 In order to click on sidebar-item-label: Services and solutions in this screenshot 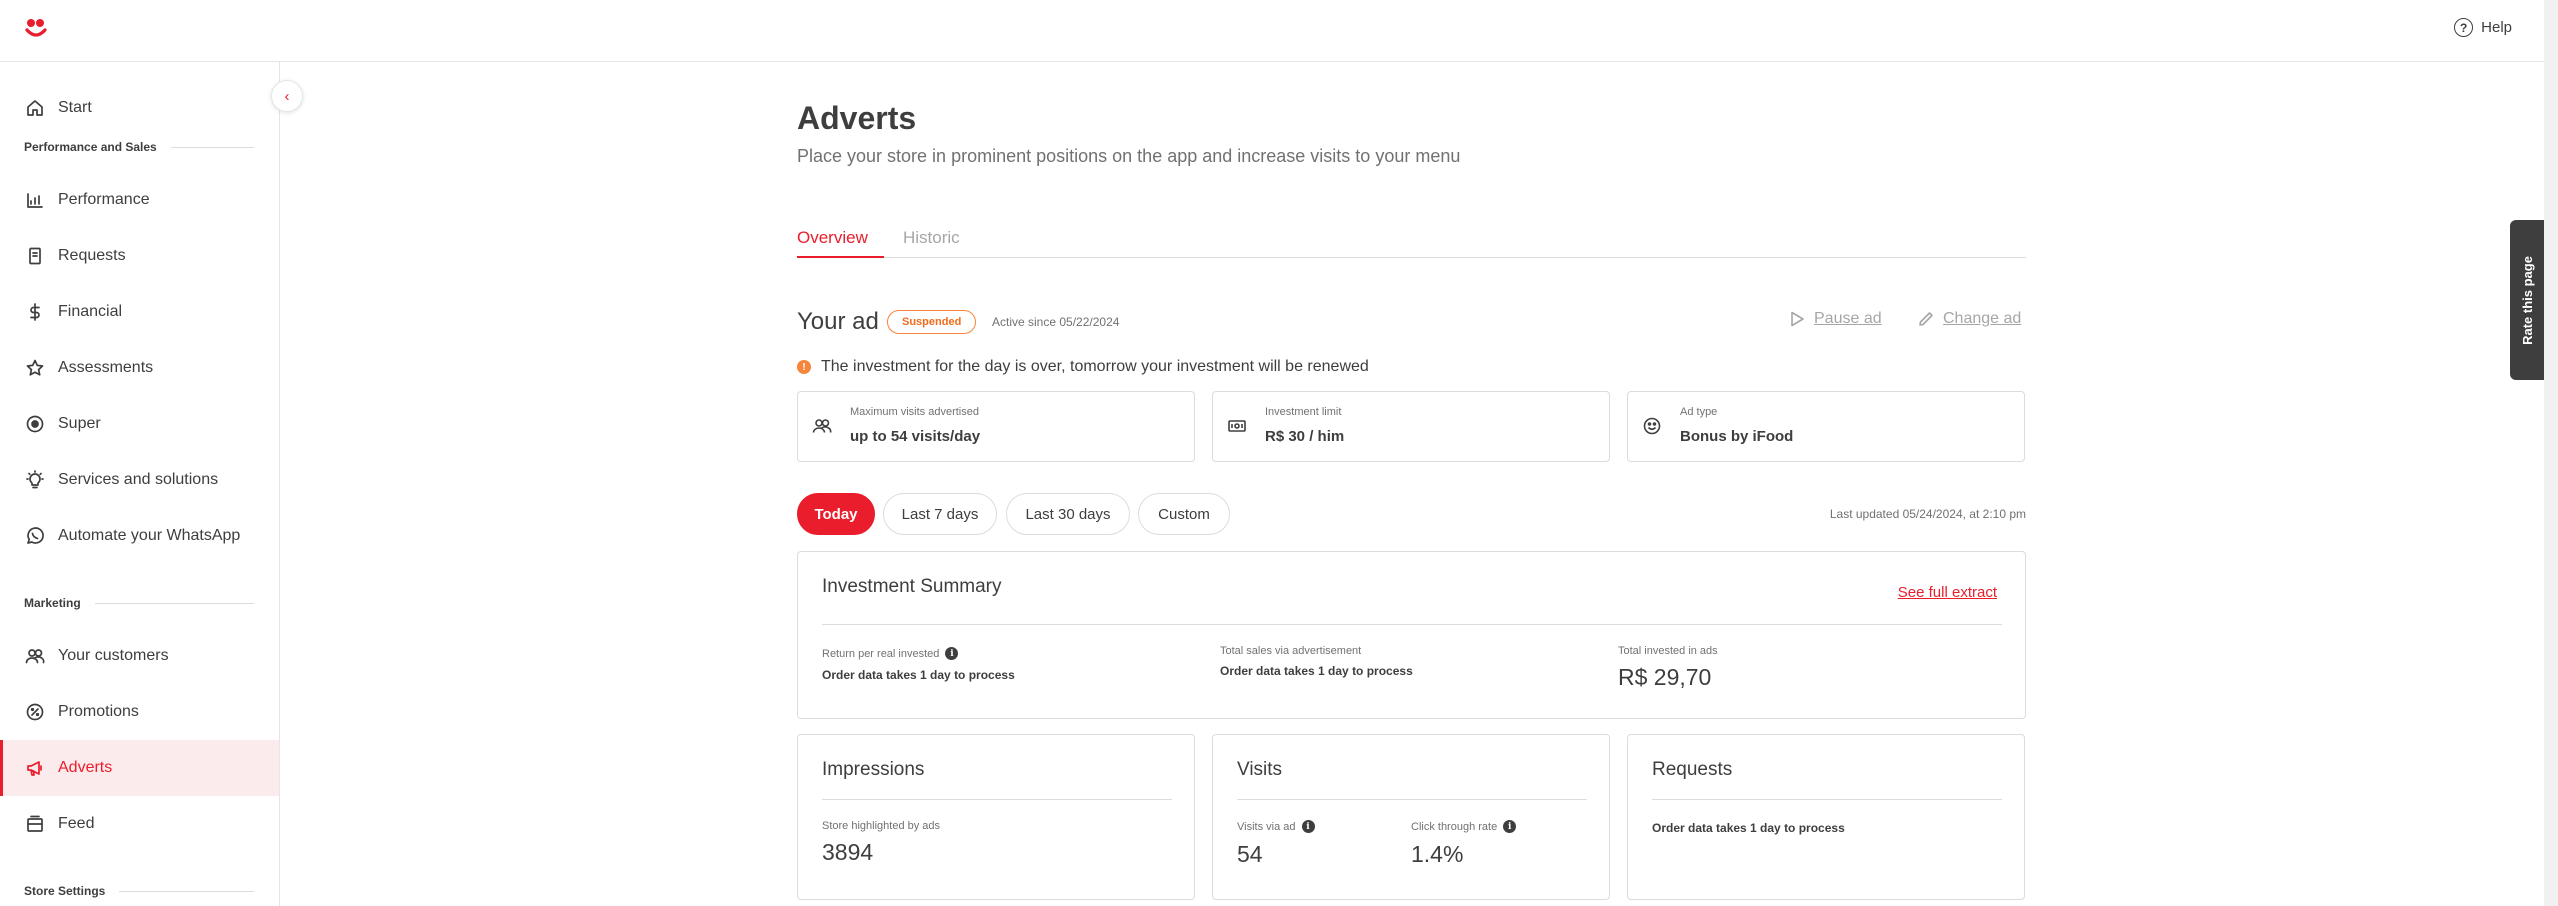, I will do `click(138, 479)`.